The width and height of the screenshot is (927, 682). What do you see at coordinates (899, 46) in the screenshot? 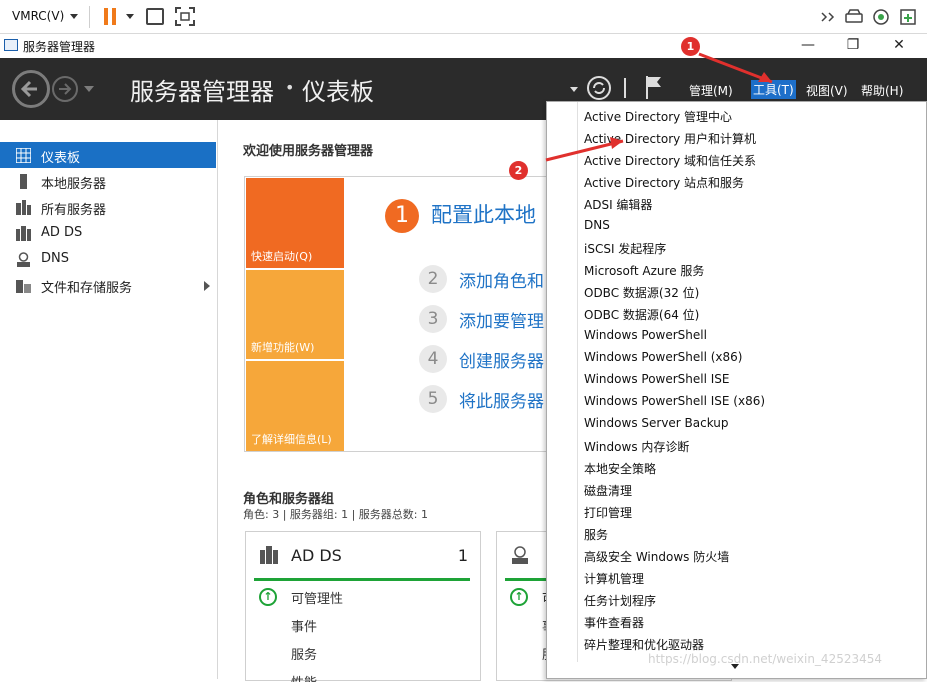
I see `close-button: ✕` at bounding box center [899, 46].